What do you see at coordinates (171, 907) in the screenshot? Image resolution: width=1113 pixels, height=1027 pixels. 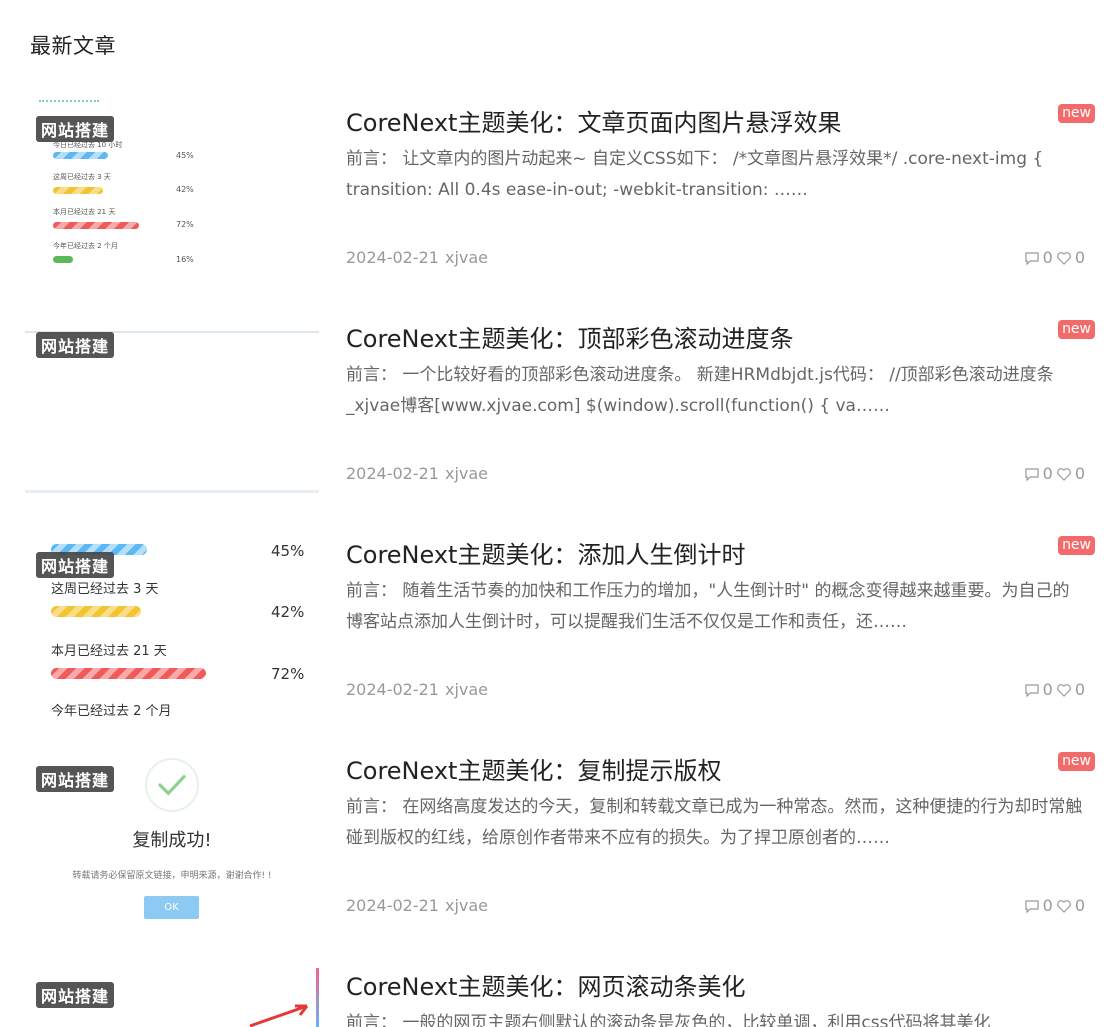 I see `ok-button: OK` at bounding box center [171, 907].